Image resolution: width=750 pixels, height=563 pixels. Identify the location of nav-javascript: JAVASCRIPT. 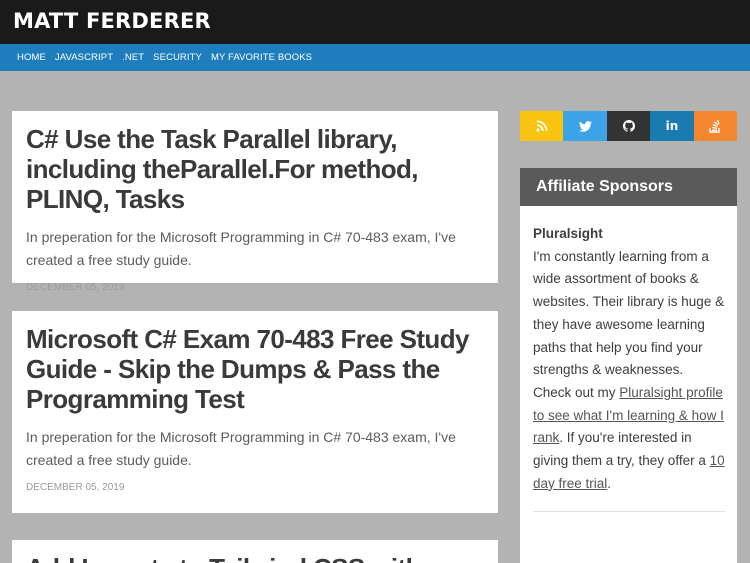
(84, 57).